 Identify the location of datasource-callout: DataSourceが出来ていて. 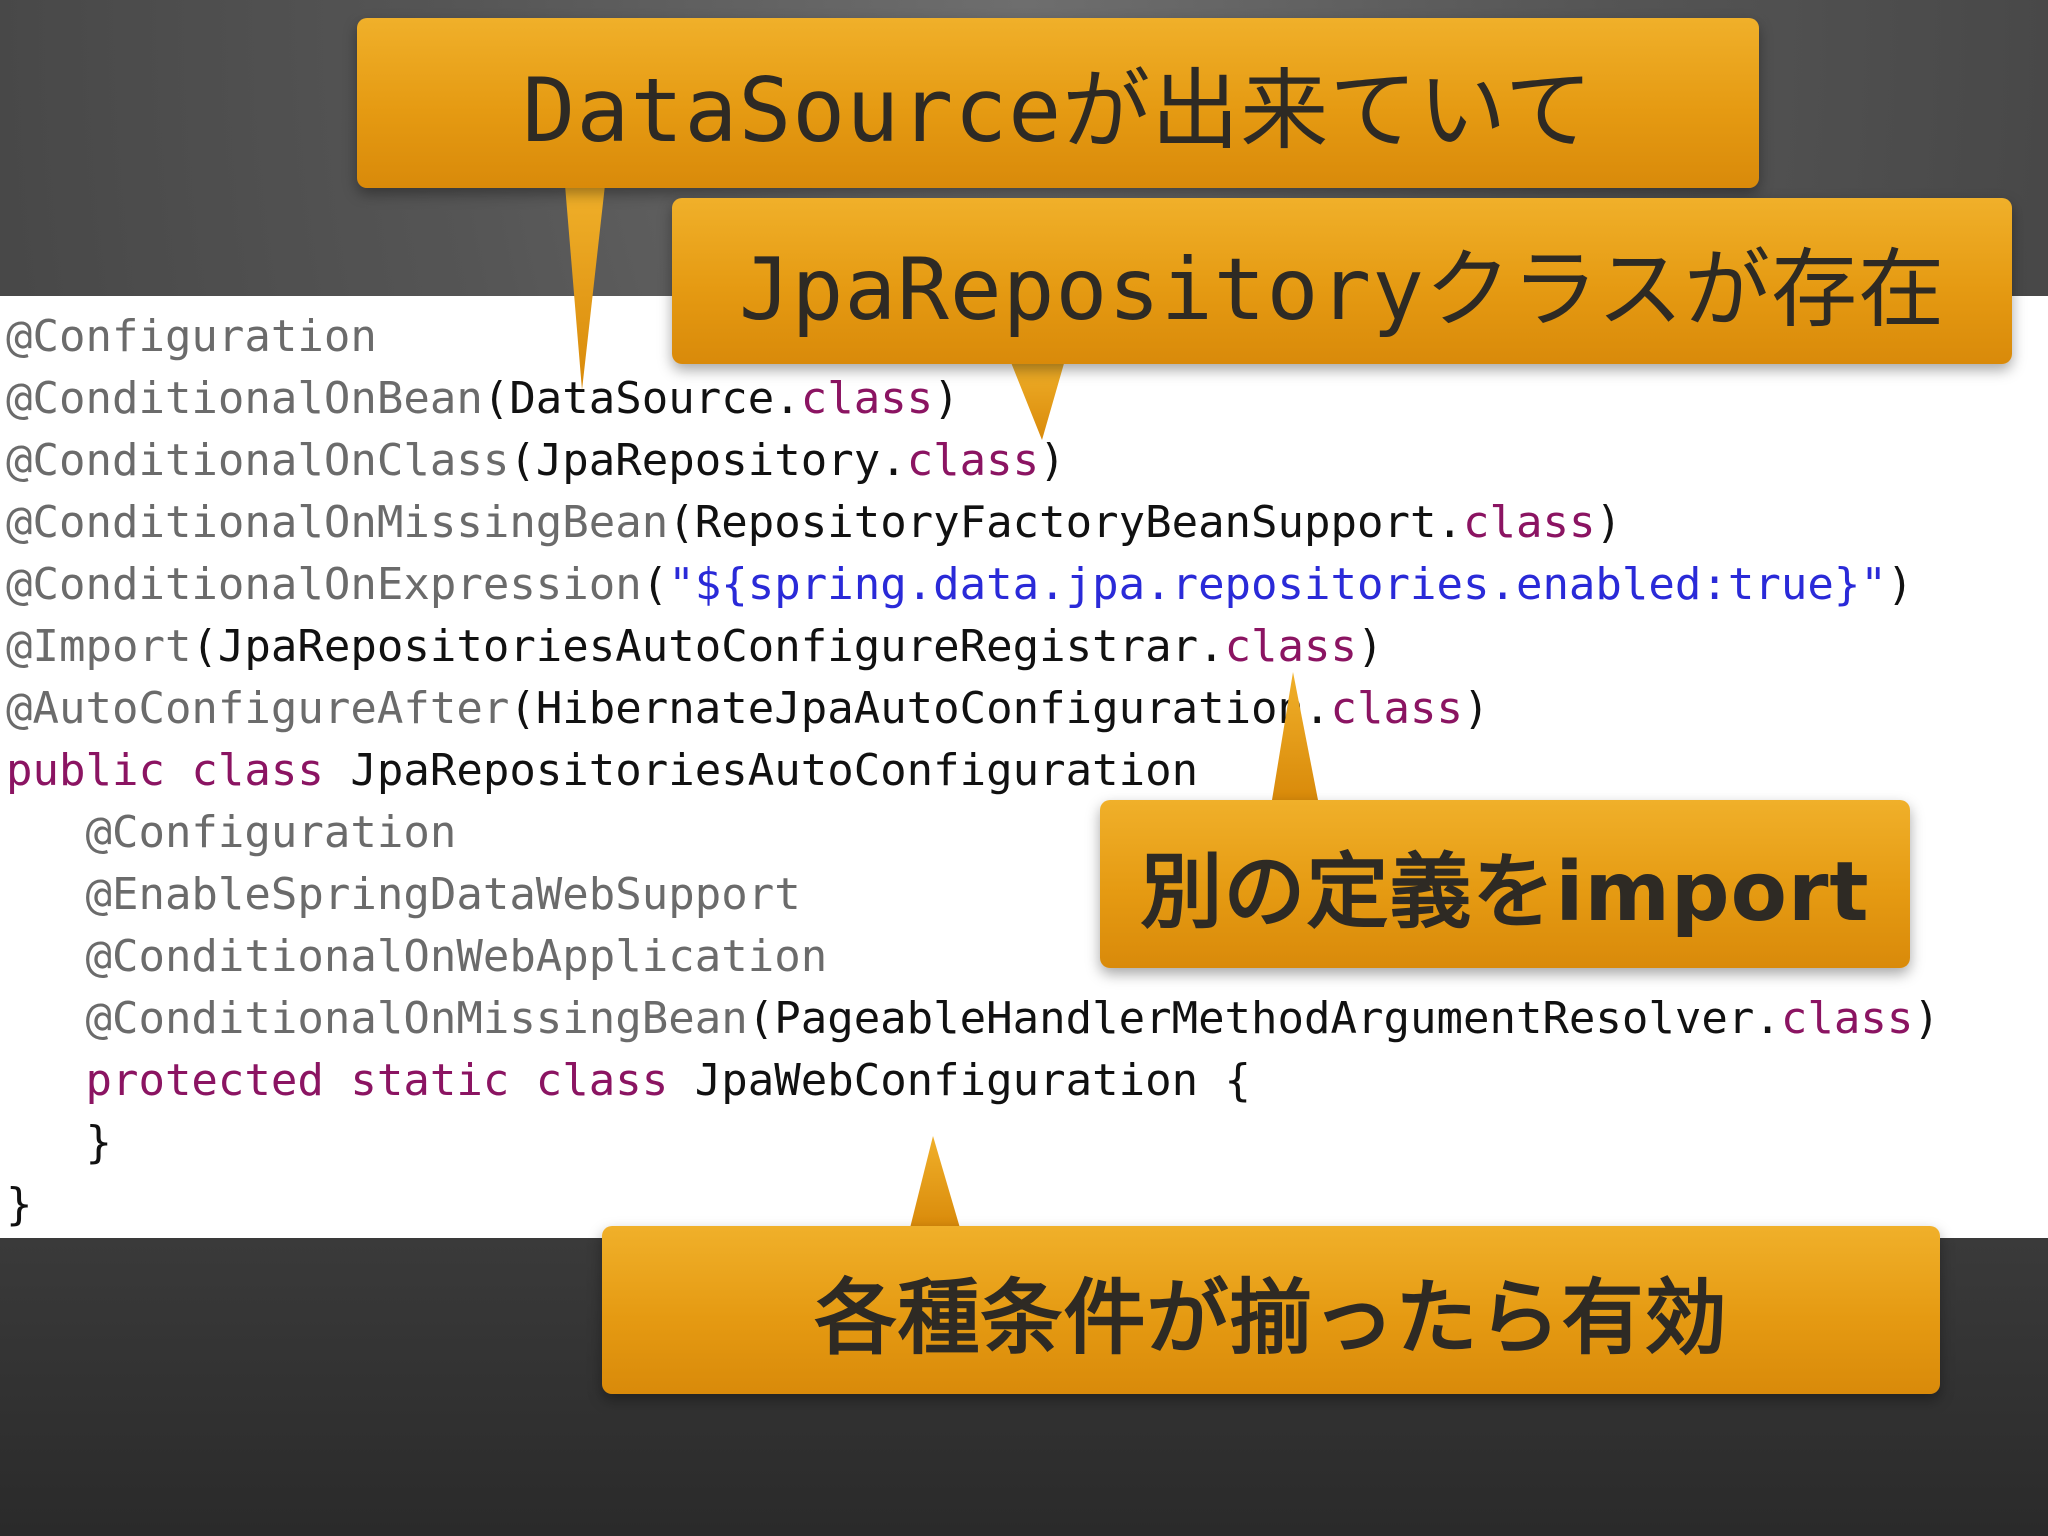
(1058, 103).